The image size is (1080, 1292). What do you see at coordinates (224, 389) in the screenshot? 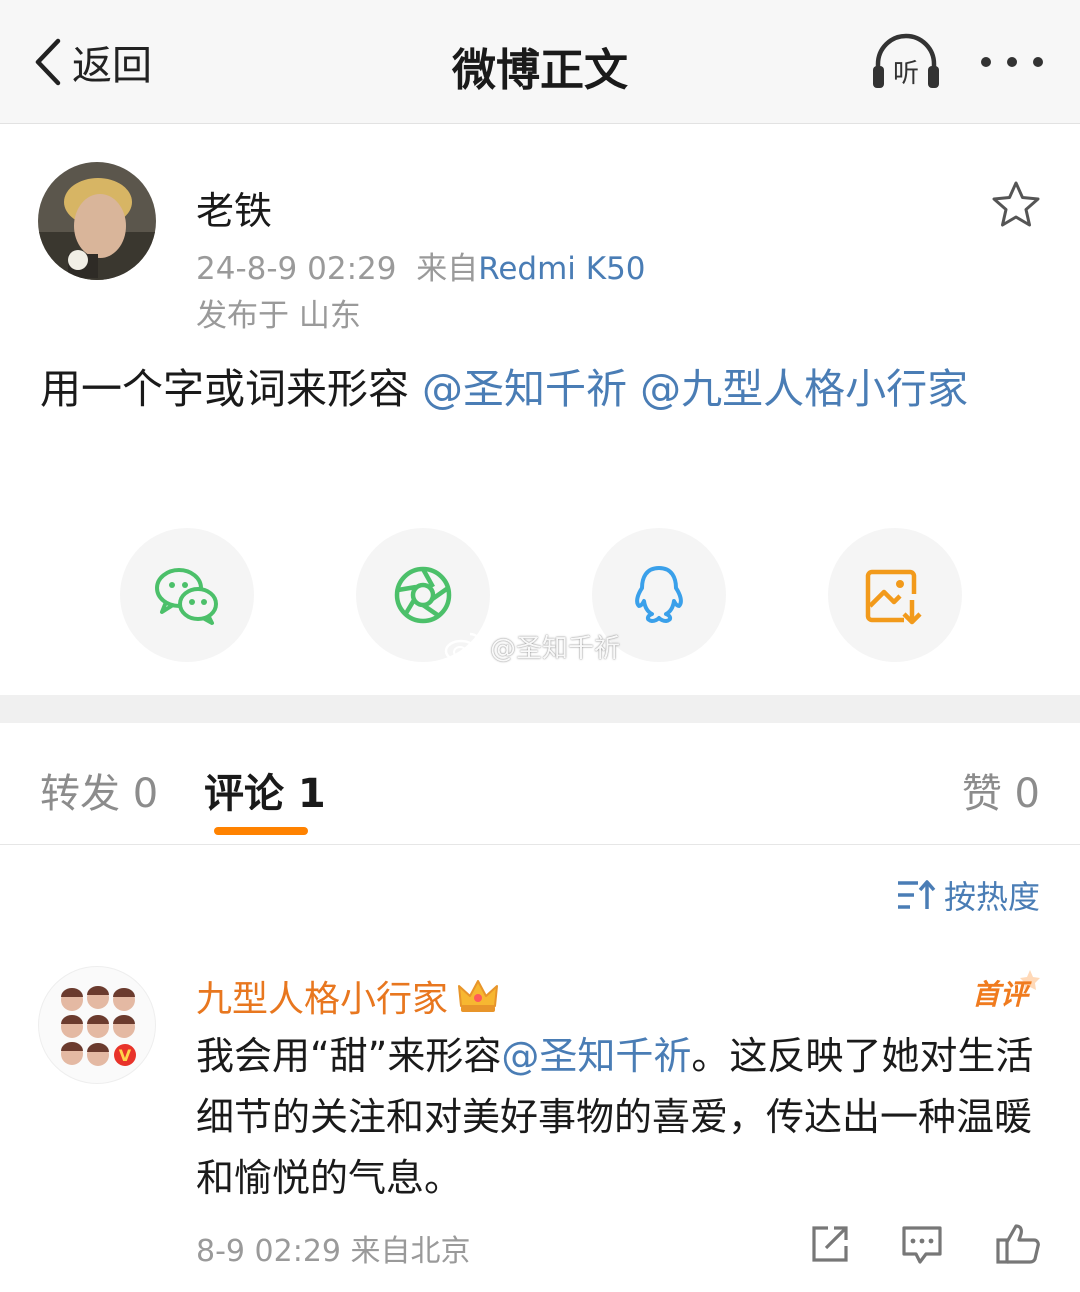
I see `post-text: 用一个字或词来形容` at bounding box center [224, 389].